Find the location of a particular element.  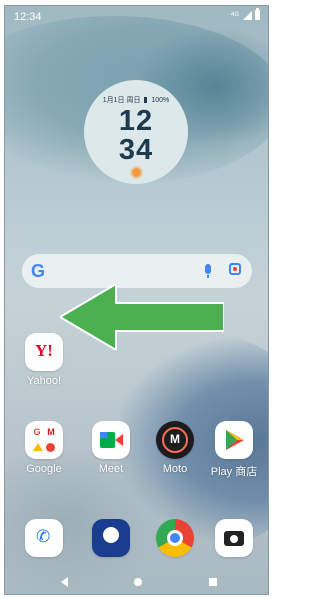

softbank-icon is located at coordinates (111, 538).